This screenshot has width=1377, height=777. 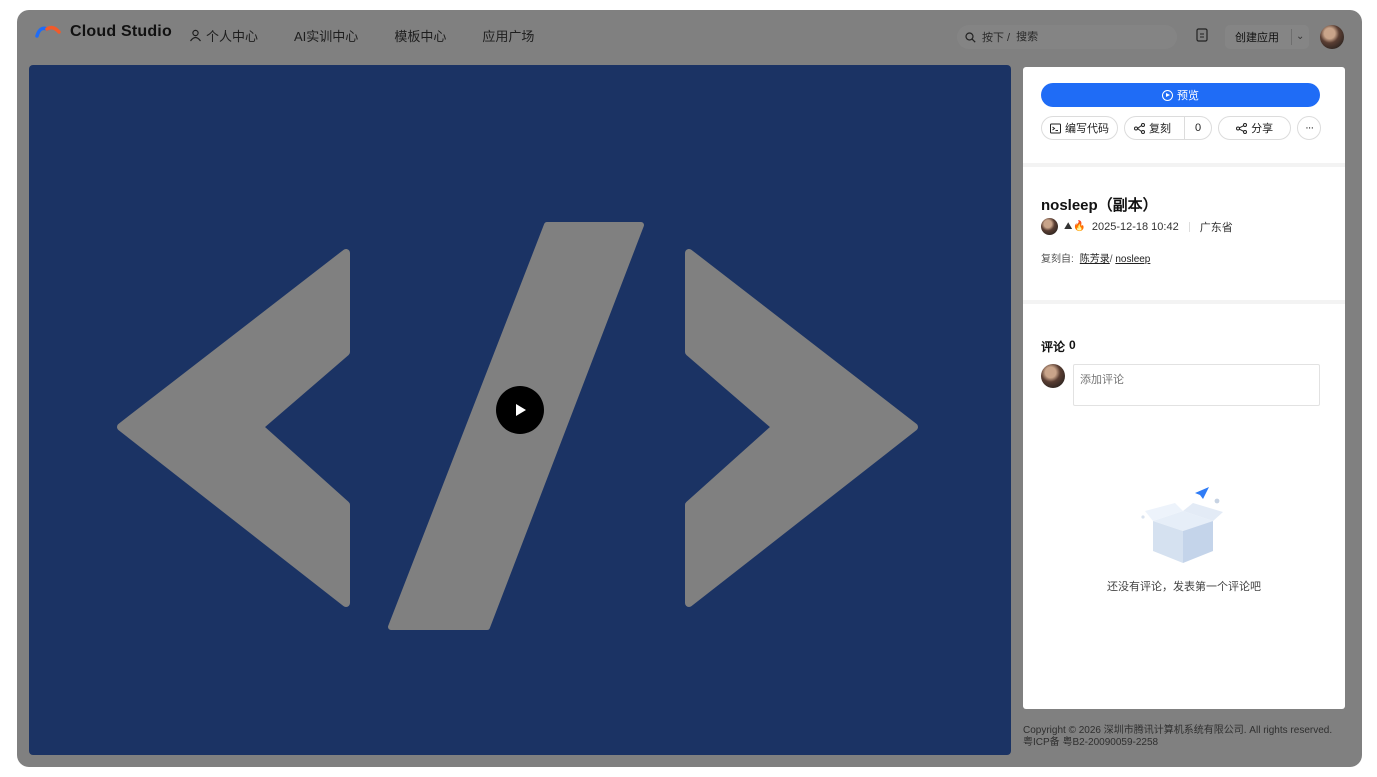 What do you see at coordinates (1049, 226) in the screenshot?
I see `author-avatar` at bounding box center [1049, 226].